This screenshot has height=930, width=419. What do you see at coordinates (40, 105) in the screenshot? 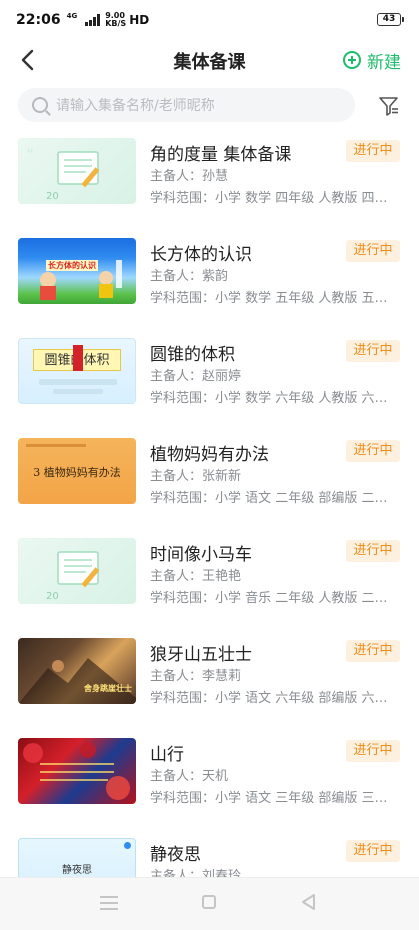
I see `search-icon` at bounding box center [40, 105].